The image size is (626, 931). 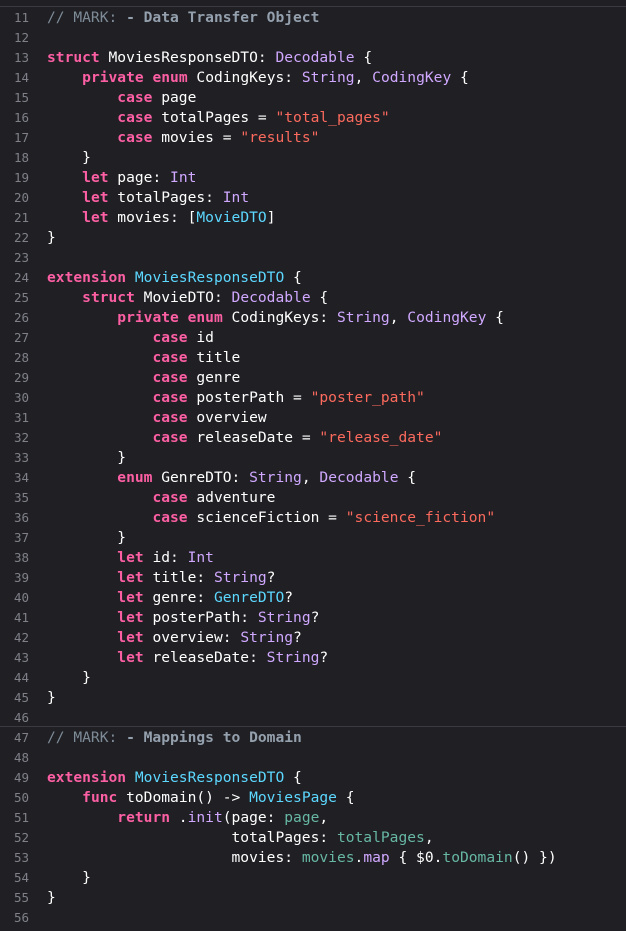 What do you see at coordinates (313, 458) in the screenshot?
I see `code-line: 33 }` at bounding box center [313, 458].